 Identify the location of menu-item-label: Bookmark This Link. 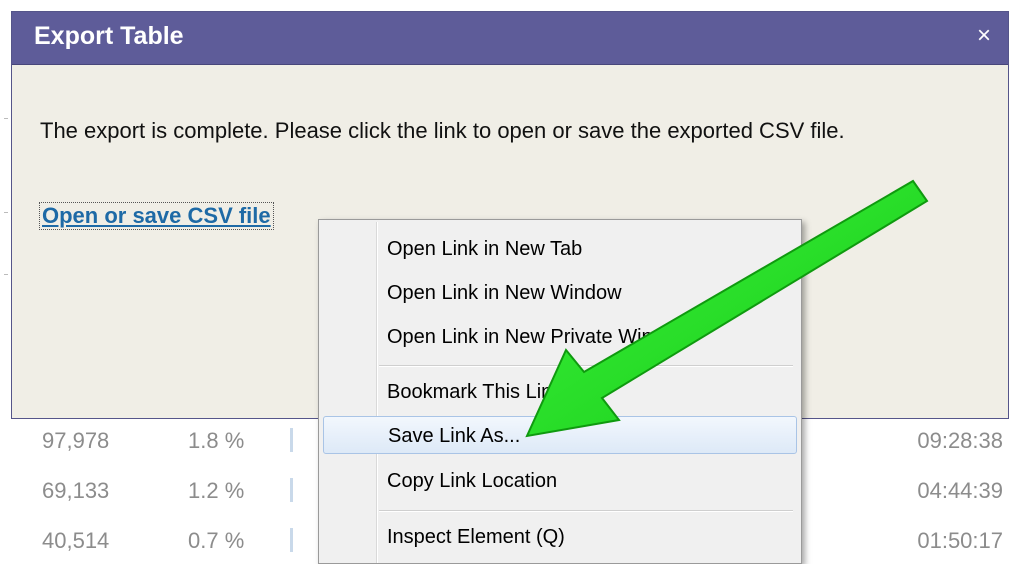
(475, 392).